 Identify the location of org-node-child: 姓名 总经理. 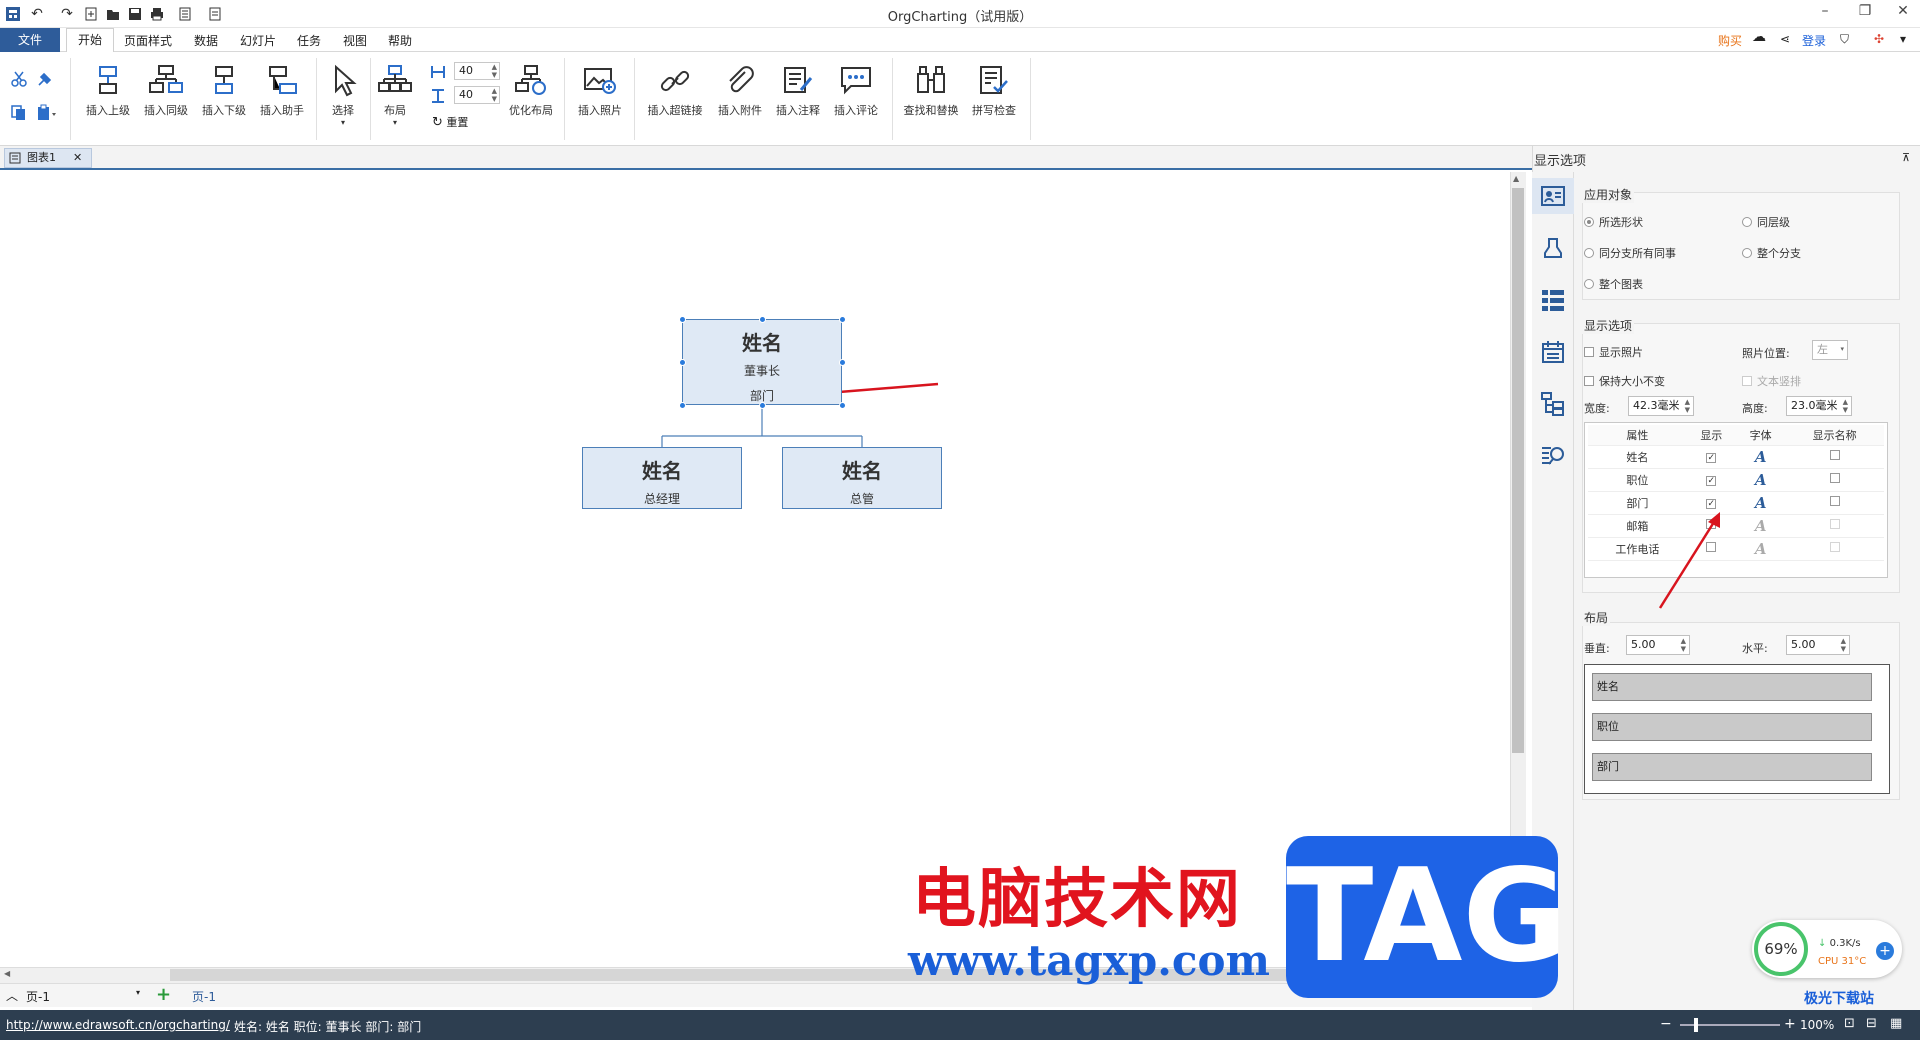
(662, 478).